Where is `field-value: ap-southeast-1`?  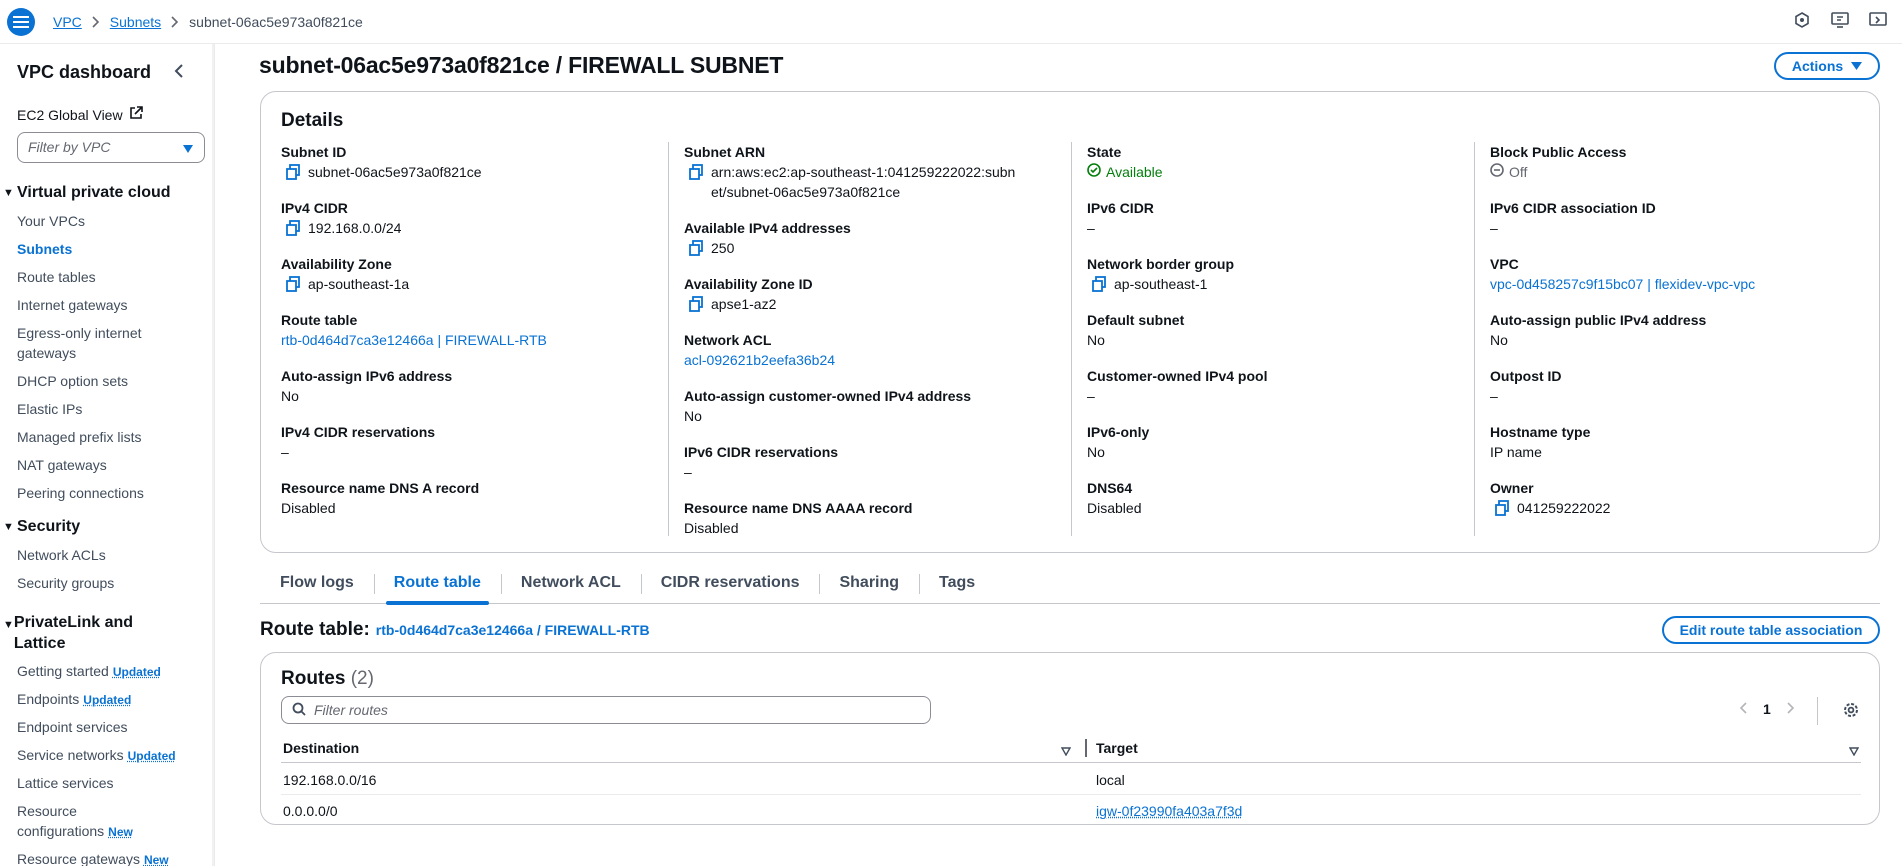 field-value: ap-southeast-1 is located at coordinates (1282, 284).